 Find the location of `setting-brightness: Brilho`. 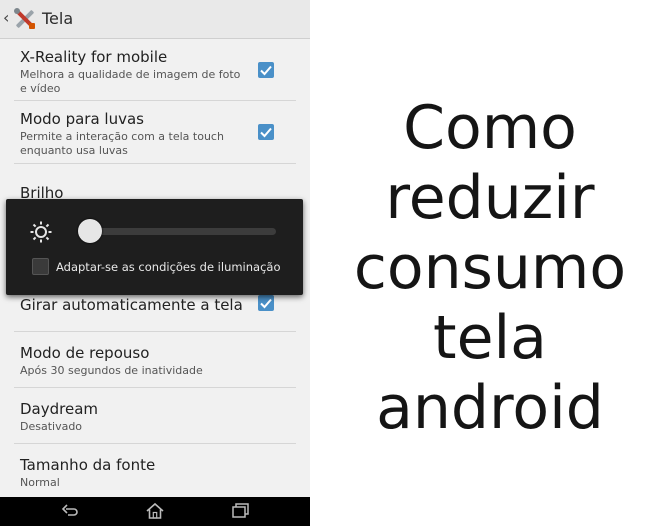

setting-brightness: Brilho is located at coordinates (155, 184).